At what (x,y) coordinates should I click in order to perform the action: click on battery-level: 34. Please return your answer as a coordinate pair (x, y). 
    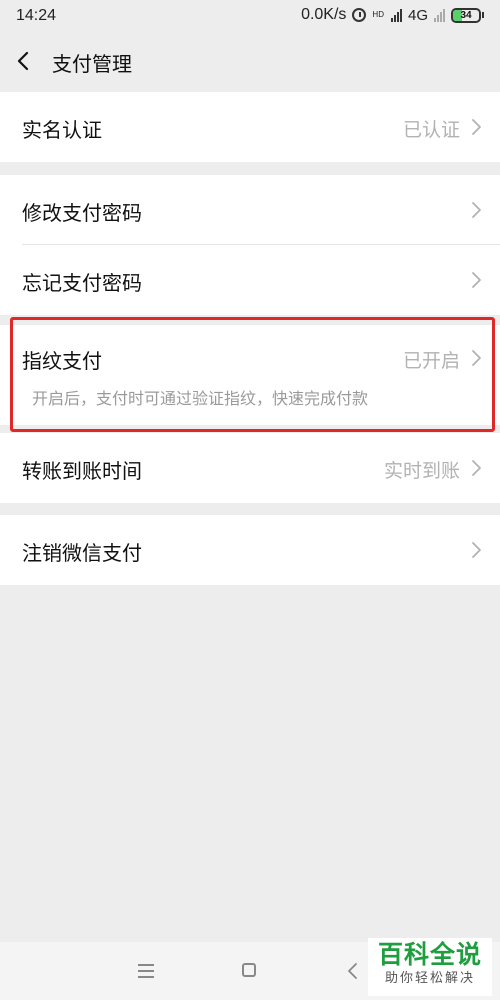
    Looking at the image, I should click on (466, 15).